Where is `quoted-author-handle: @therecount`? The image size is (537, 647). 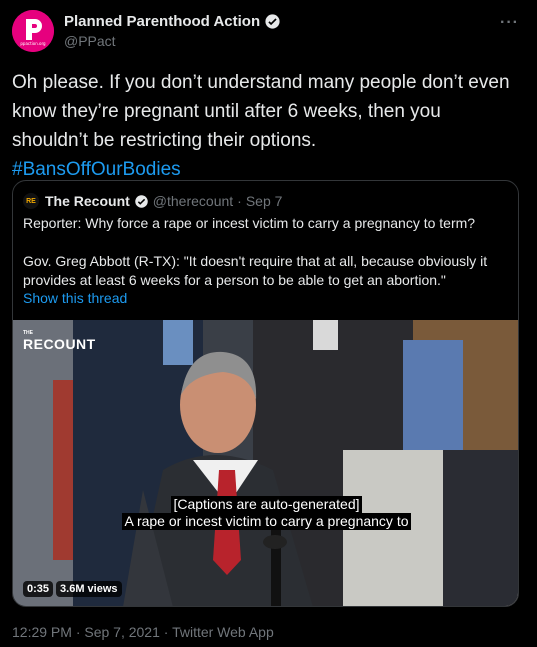 quoted-author-handle: @therecount is located at coordinates (193, 201).